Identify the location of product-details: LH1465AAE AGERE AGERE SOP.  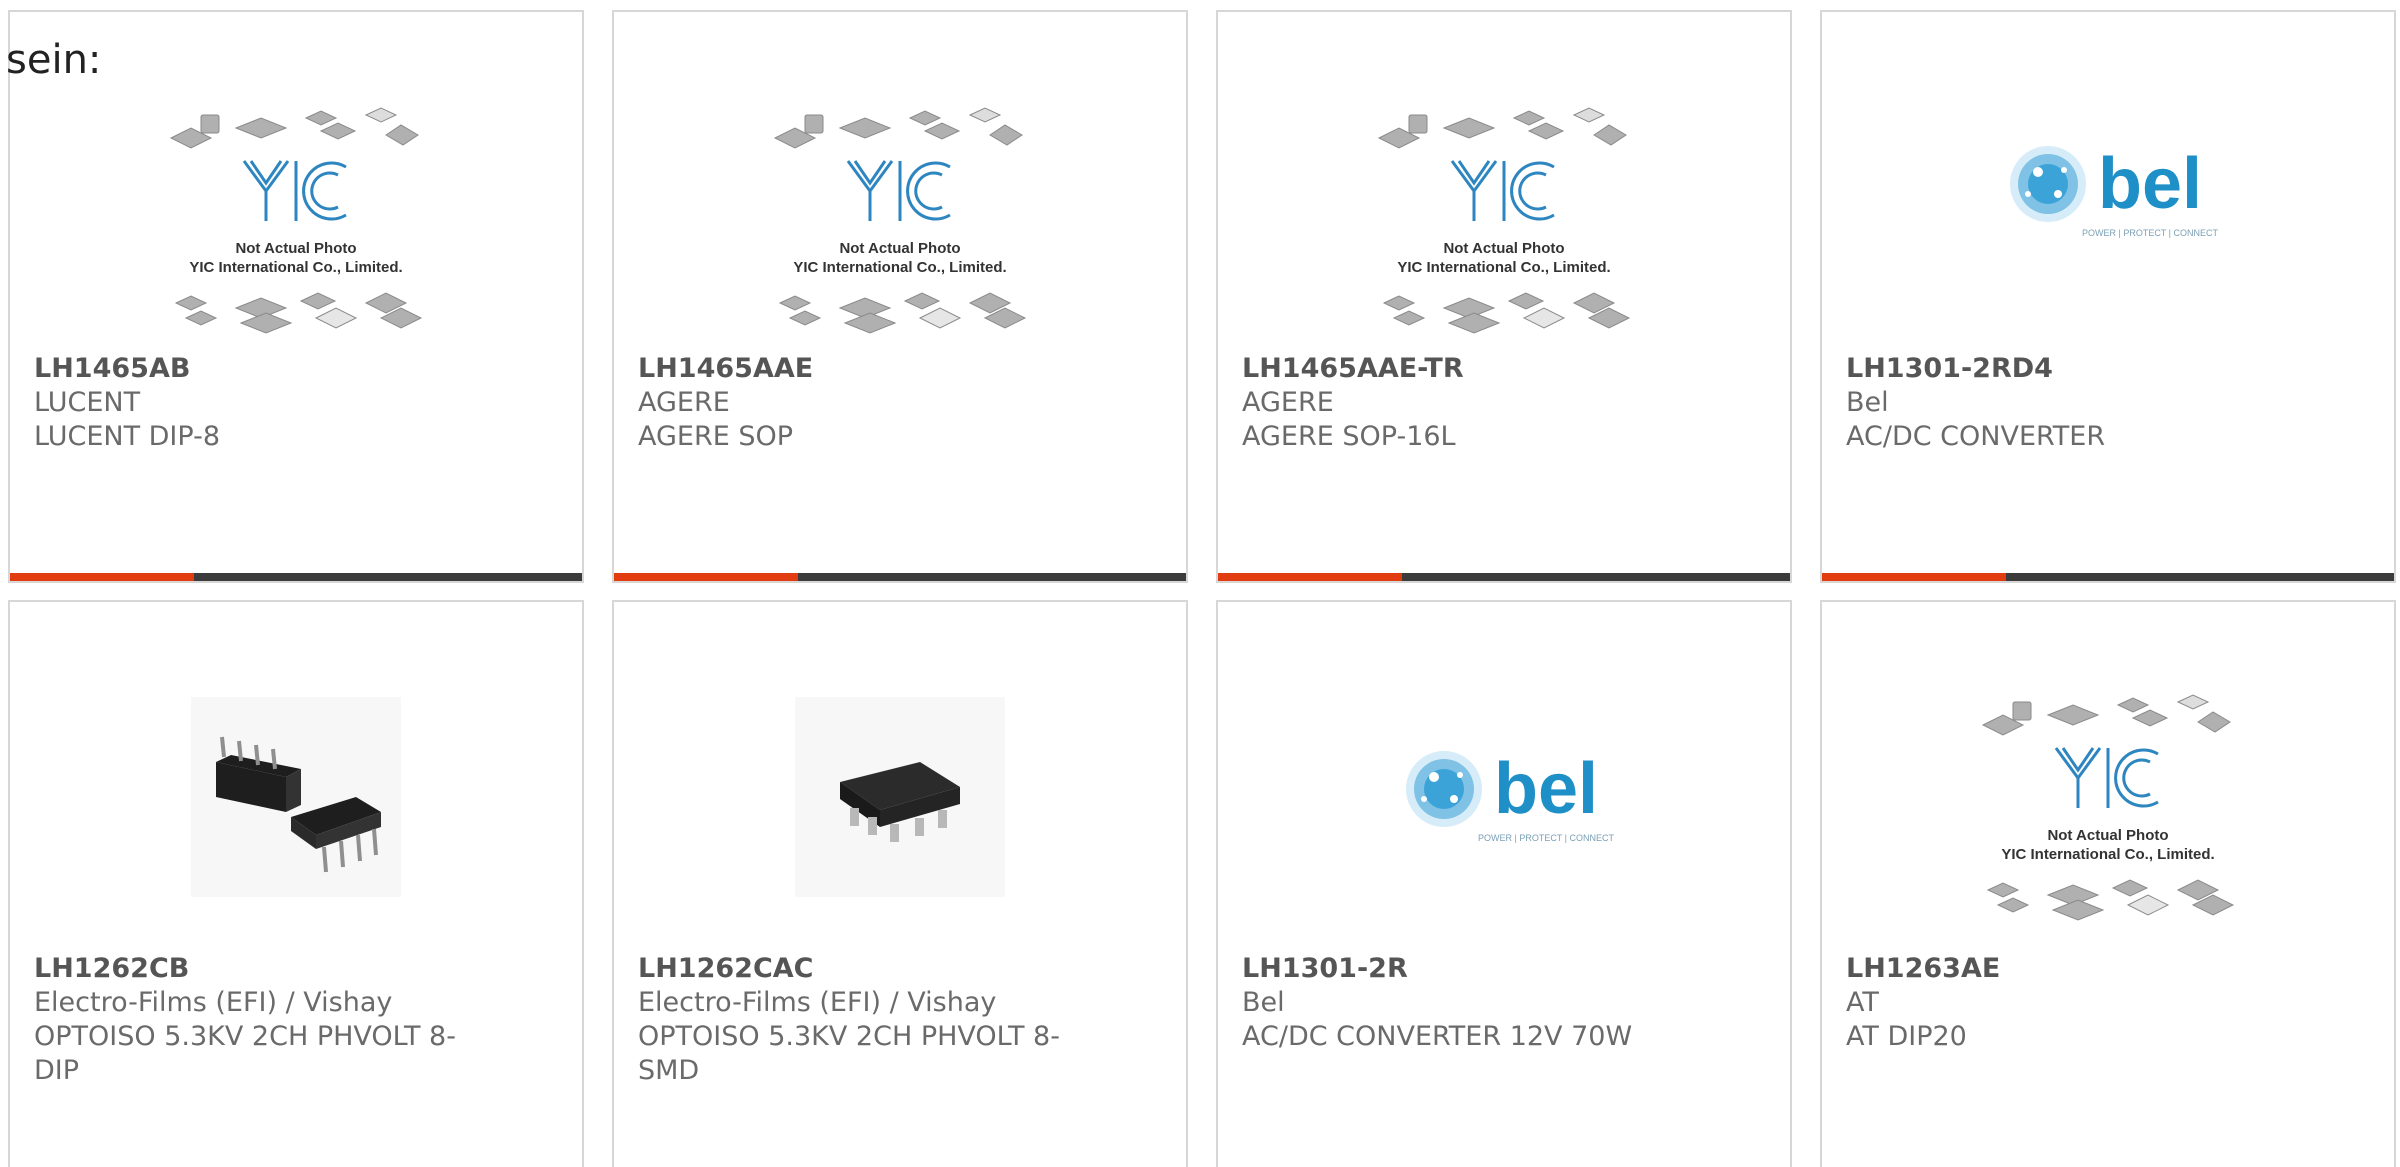
(867, 403).